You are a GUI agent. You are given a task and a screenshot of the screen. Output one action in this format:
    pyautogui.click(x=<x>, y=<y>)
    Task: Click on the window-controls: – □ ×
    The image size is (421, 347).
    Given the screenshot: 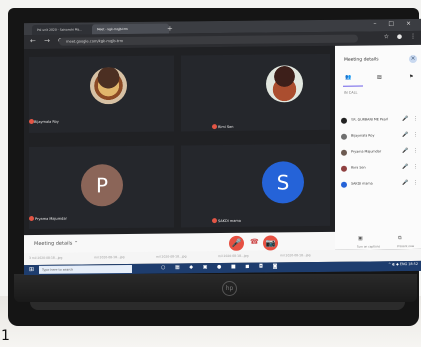 What is the action you would take?
    pyautogui.click(x=394, y=23)
    